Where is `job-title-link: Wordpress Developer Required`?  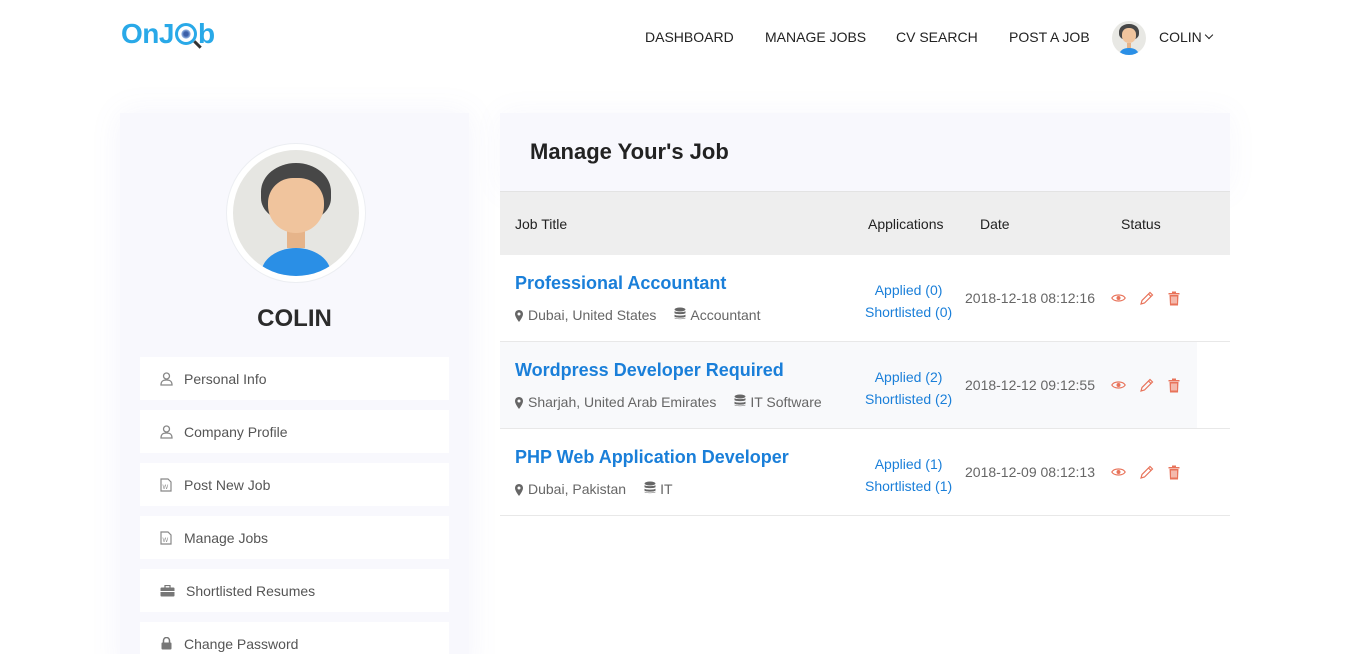
job-title-link: Wordpress Developer Required is located at coordinates (649, 370).